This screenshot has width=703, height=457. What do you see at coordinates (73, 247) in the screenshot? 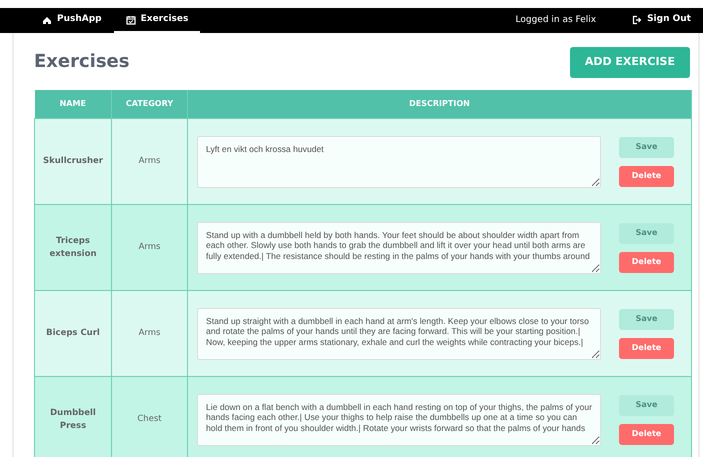
I see `table-cell: Triceps extension` at bounding box center [73, 247].